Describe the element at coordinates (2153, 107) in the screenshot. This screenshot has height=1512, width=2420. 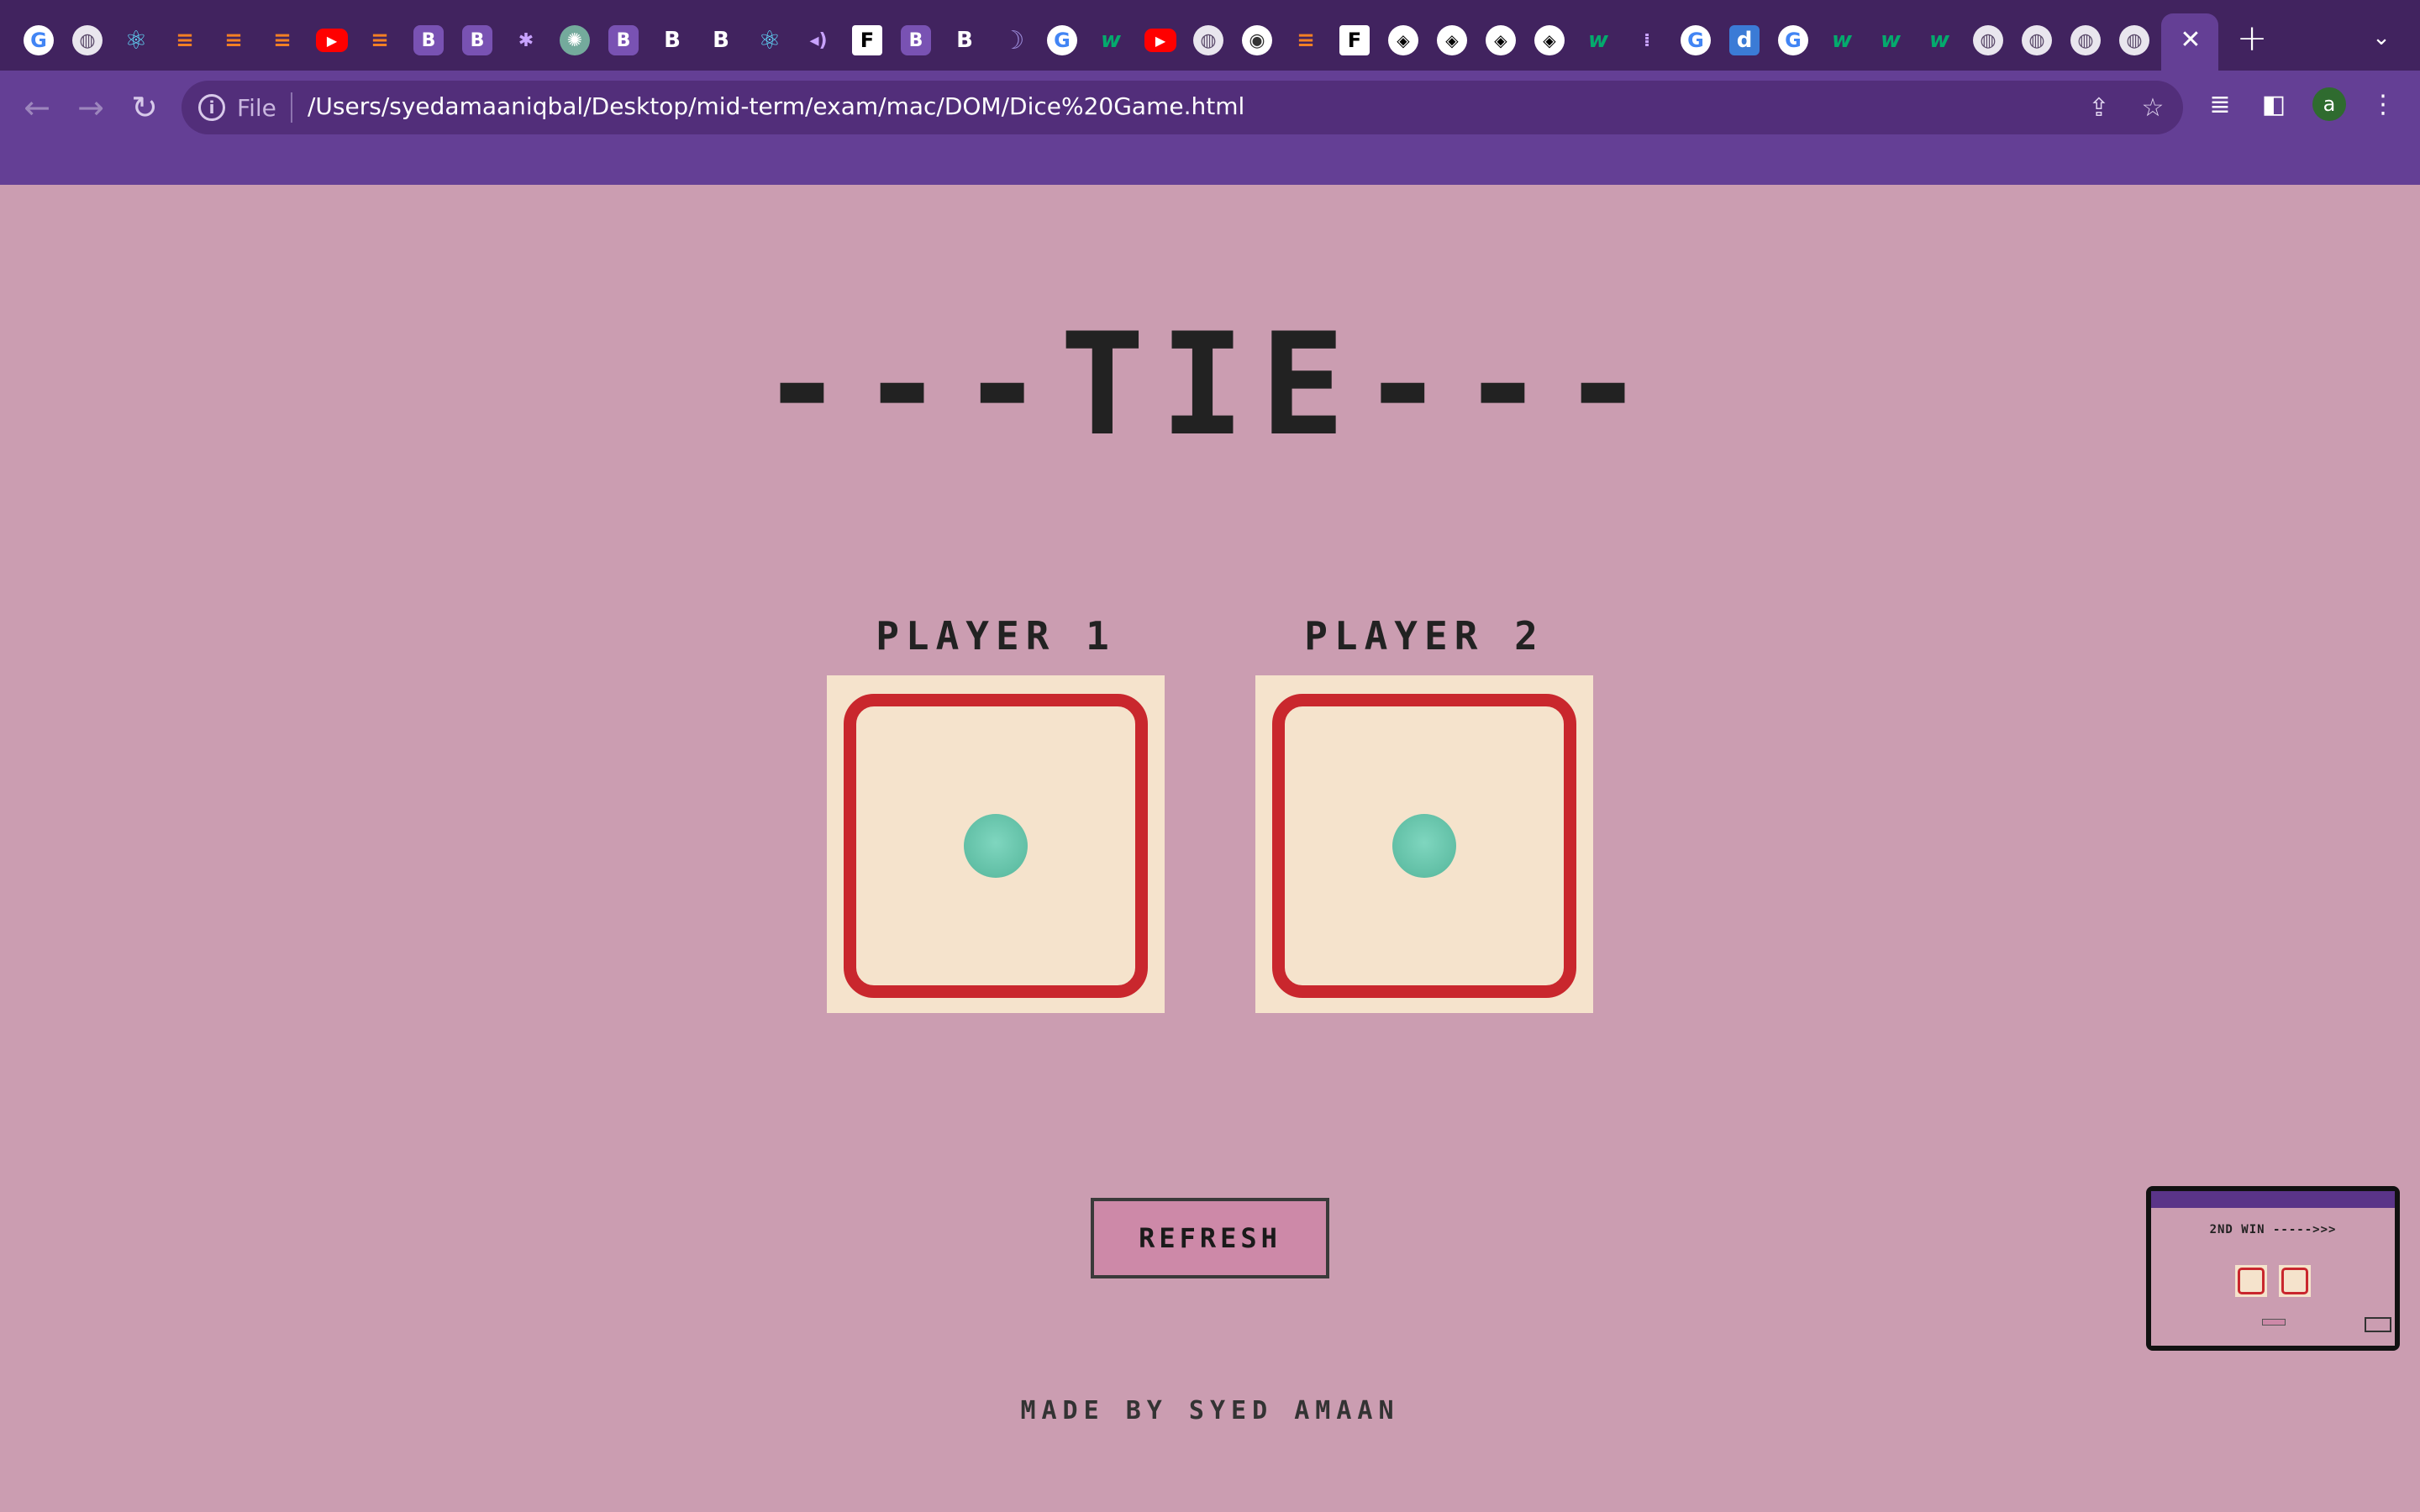
I see `bookmark-star-icon: ☆` at that location.